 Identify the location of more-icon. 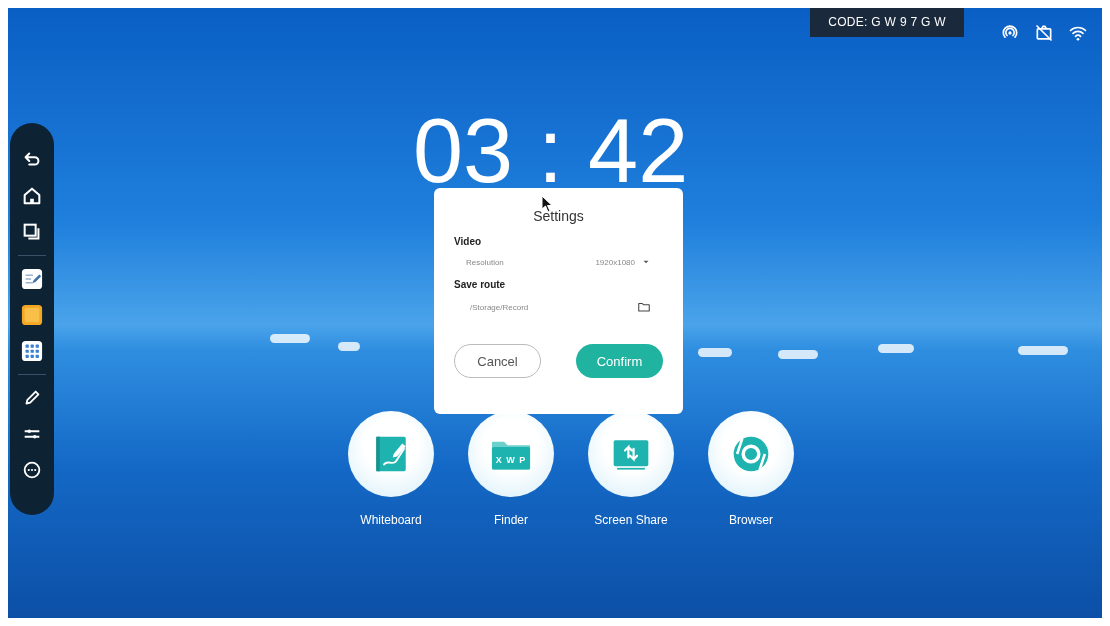
(32, 470).